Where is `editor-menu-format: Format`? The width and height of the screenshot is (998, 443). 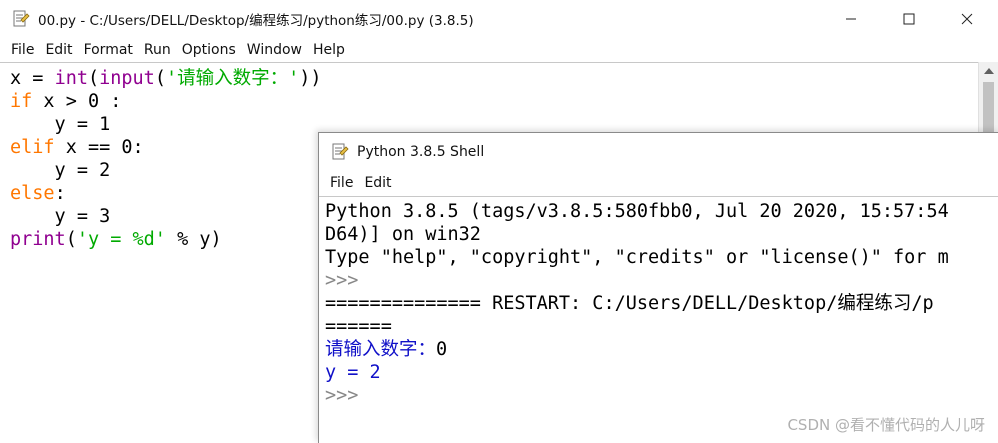 editor-menu-format: Format is located at coordinates (108, 50).